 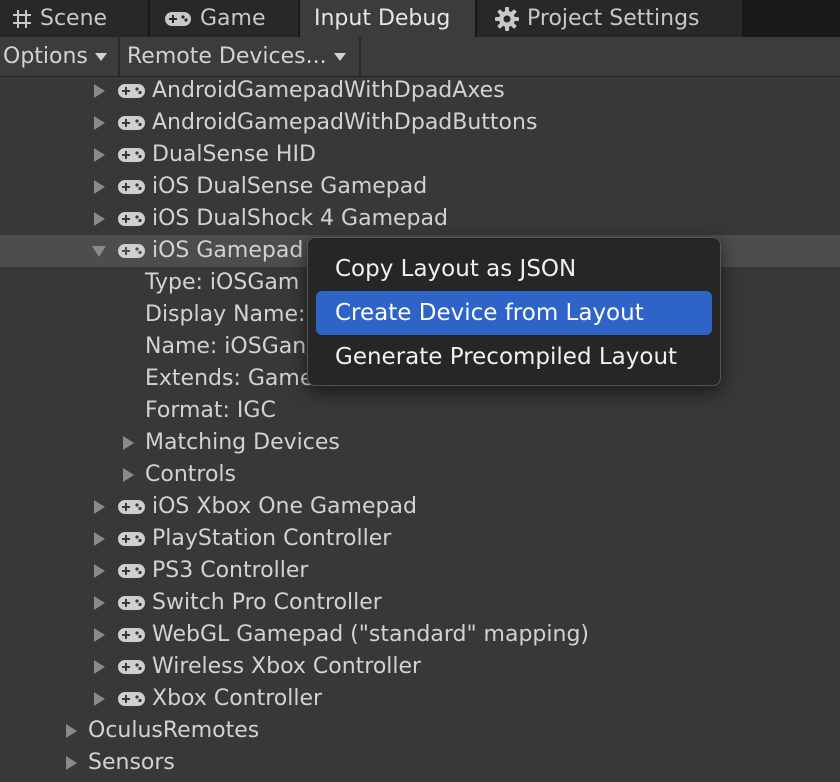 What do you see at coordinates (489, 313) in the screenshot?
I see `menu-item-label: Create Device from Layout` at bounding box center [489, 313].